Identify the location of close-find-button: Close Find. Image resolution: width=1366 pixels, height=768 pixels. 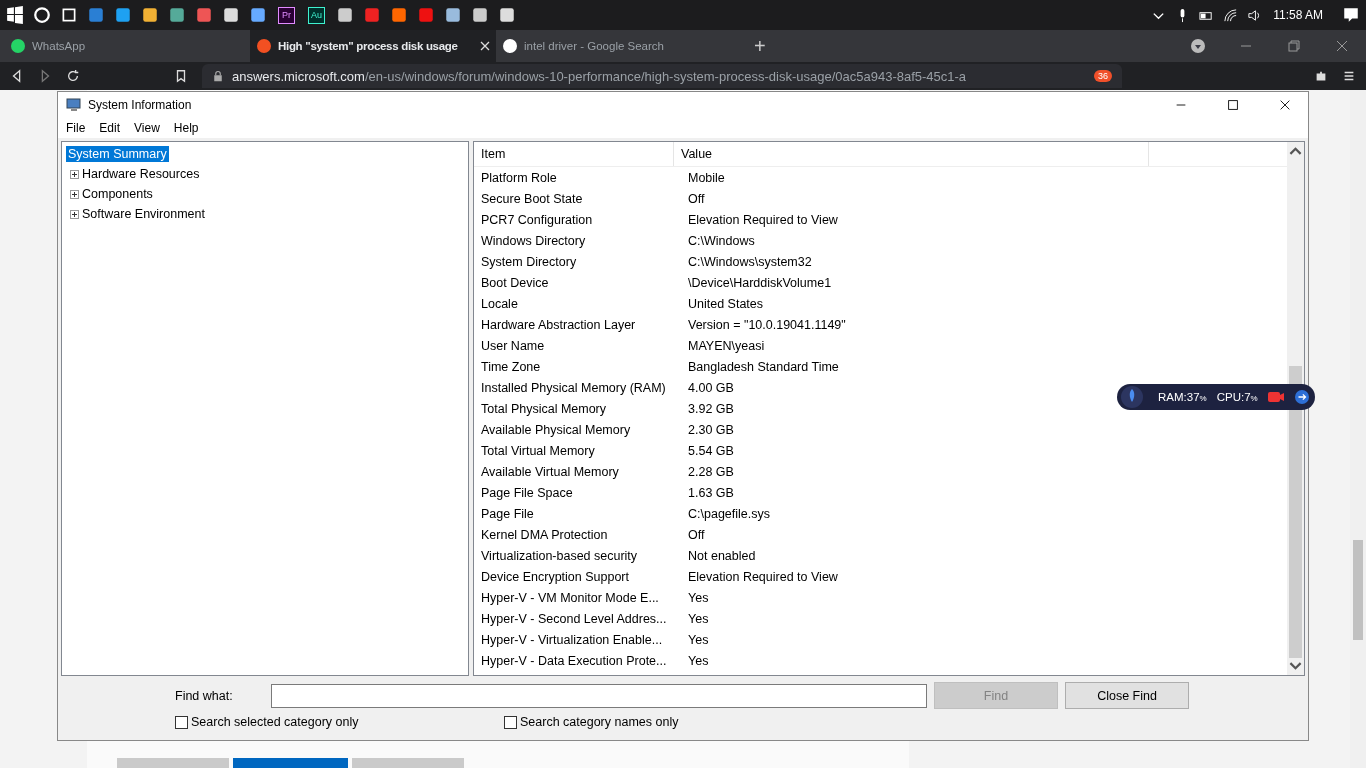
(1127, 695).